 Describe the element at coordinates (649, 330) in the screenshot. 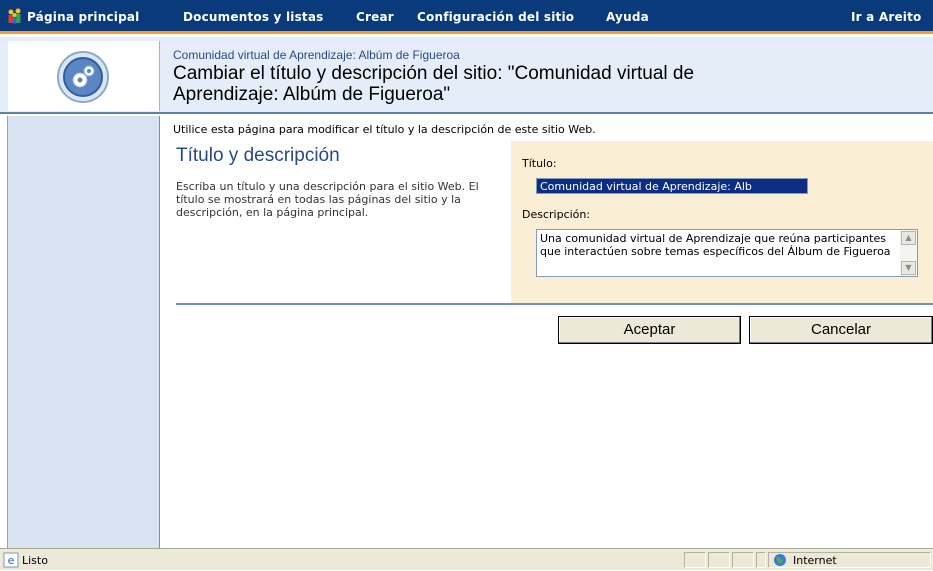

I see `ok-button: Aceptar` at that location.